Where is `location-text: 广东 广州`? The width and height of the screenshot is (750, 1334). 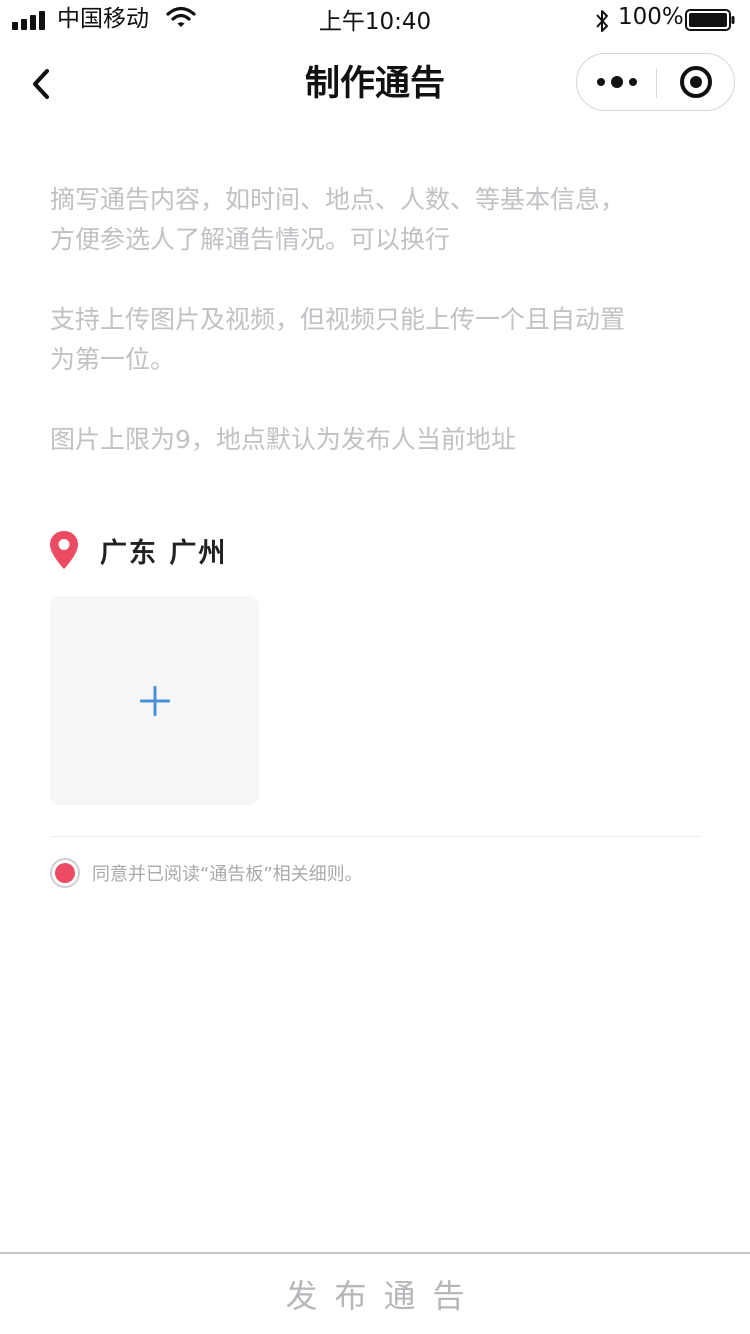
location-text: 广东 广州 is located at coordinates (164, 553).